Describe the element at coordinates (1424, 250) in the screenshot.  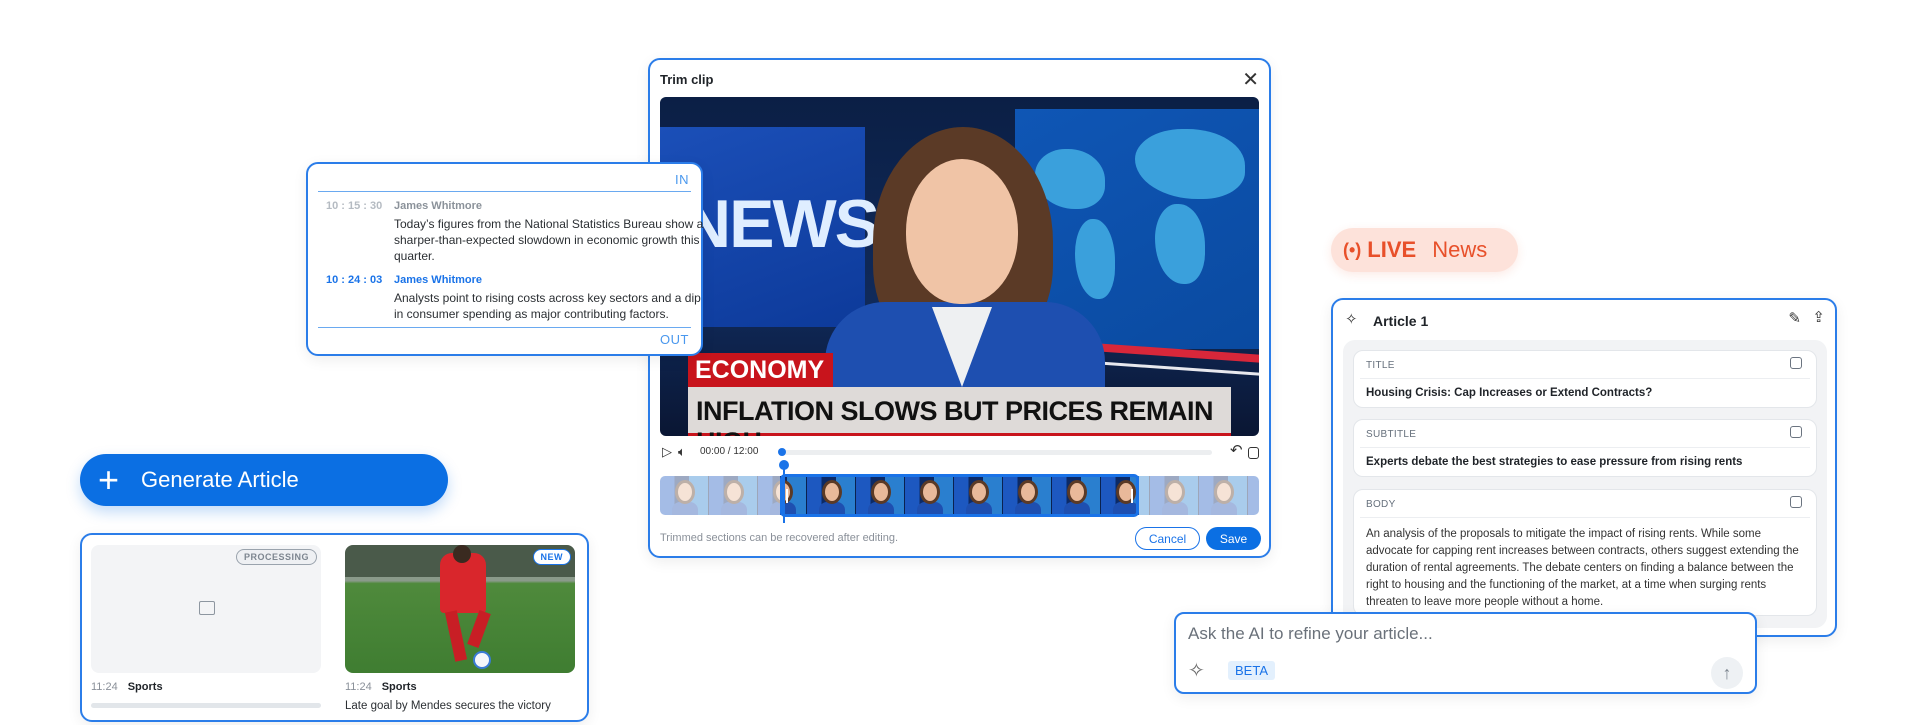
I see `live-badge: (•) LIVE News` at that location.